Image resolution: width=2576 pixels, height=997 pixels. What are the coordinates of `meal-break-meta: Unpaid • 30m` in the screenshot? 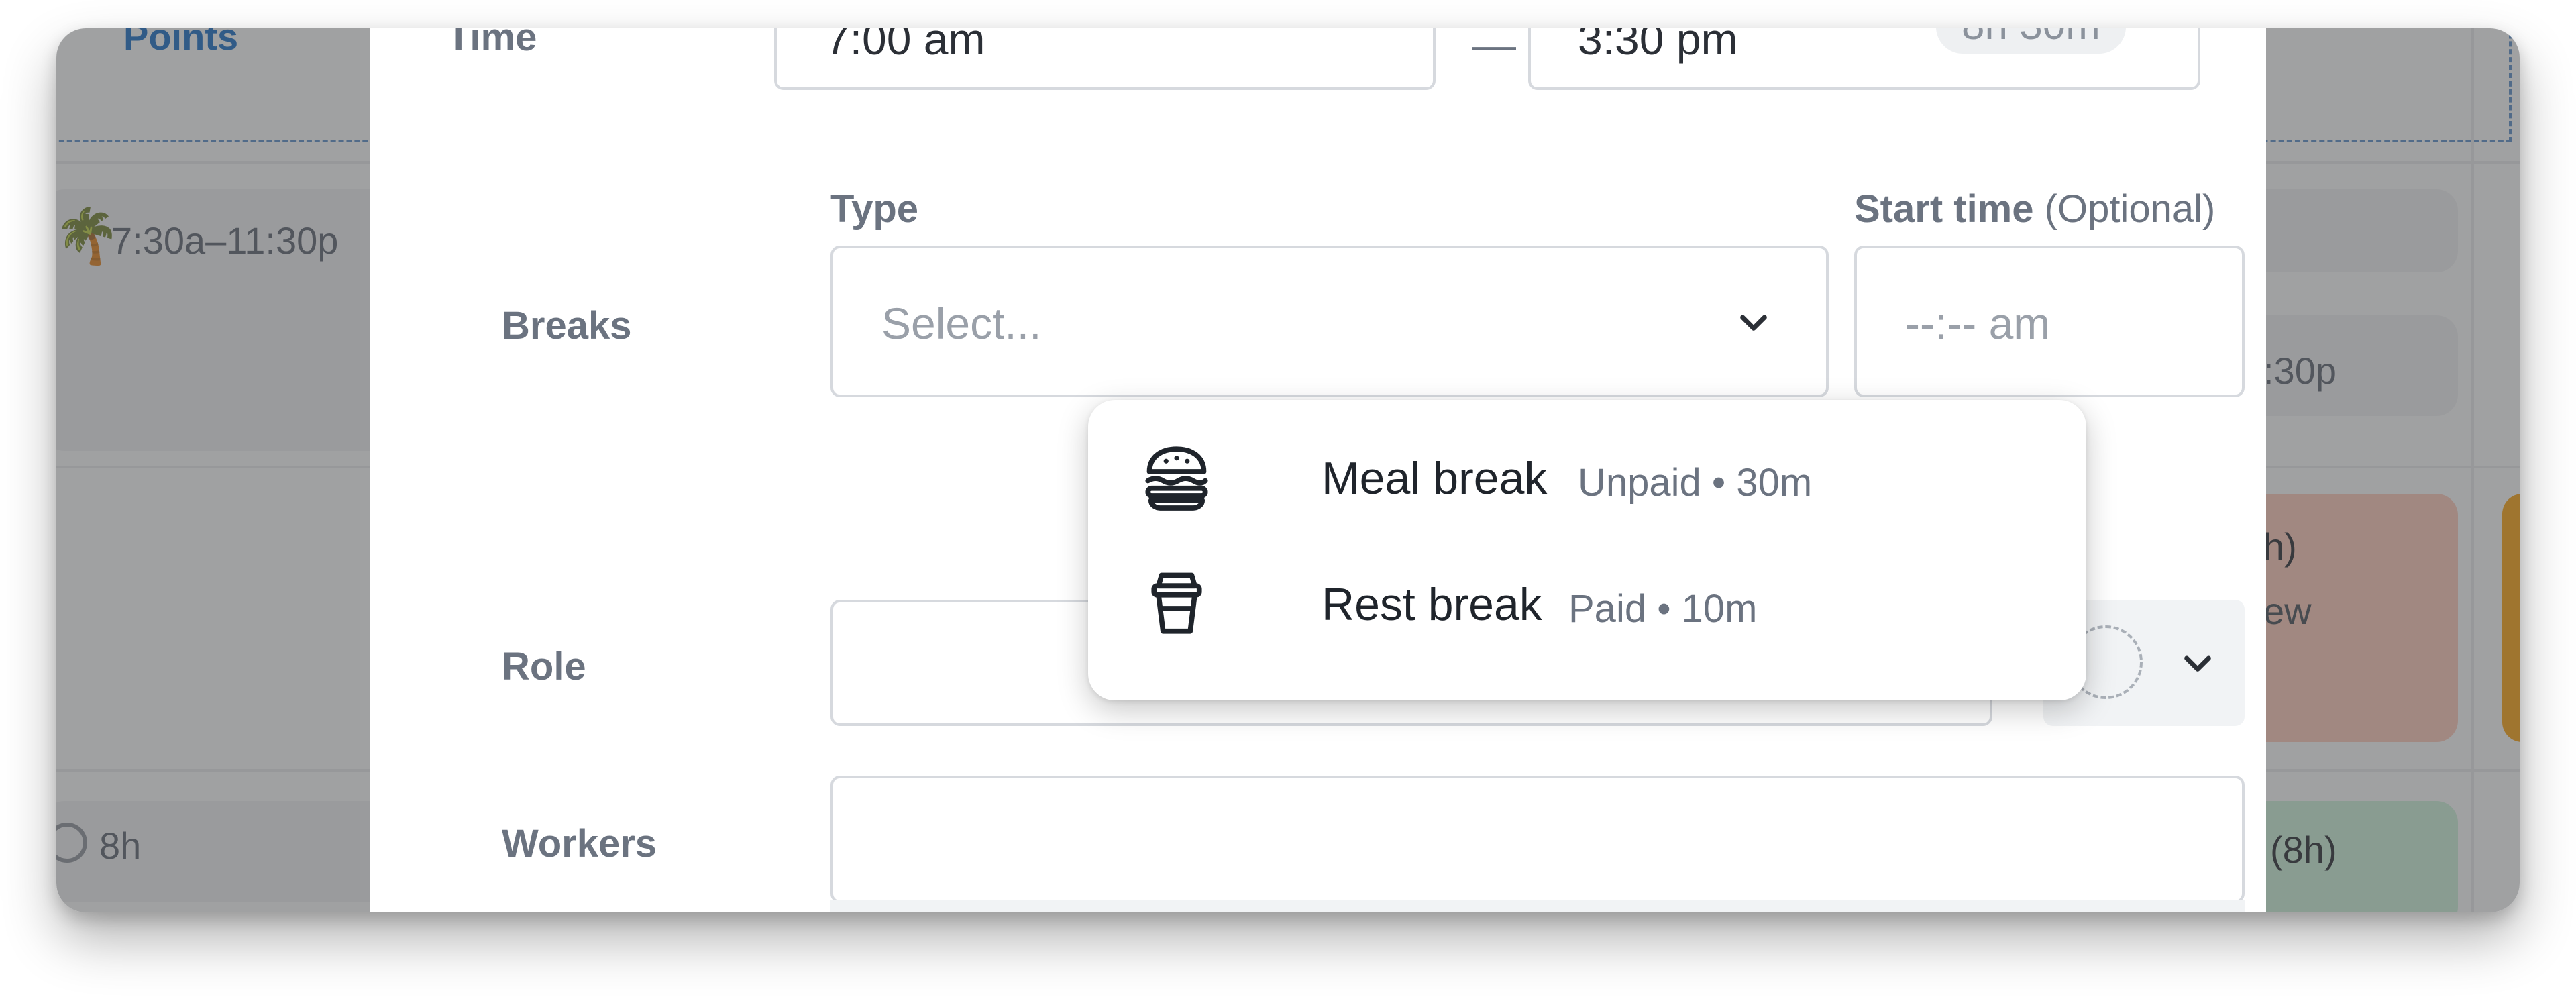 It's located at (1695, 483).